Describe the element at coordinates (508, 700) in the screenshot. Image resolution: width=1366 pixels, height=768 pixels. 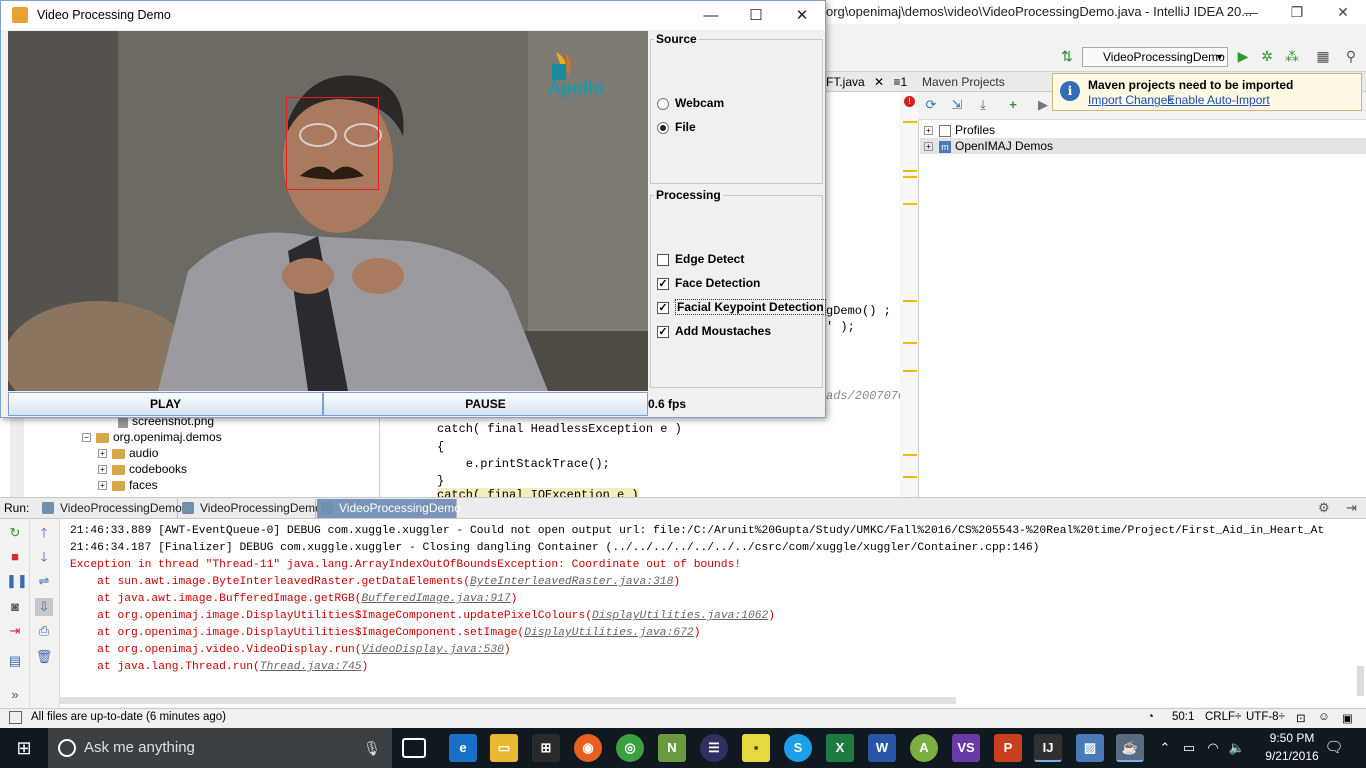
I see `console-horizontal-scrollbar` at that location.